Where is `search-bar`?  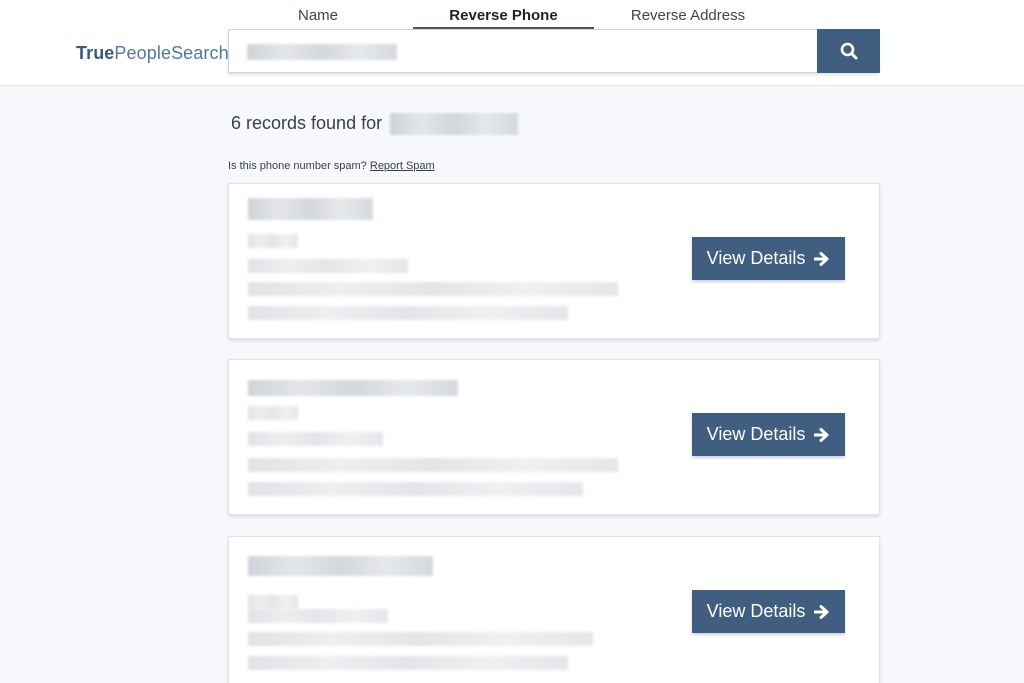 search-bar is located at coordinates (554, 51).